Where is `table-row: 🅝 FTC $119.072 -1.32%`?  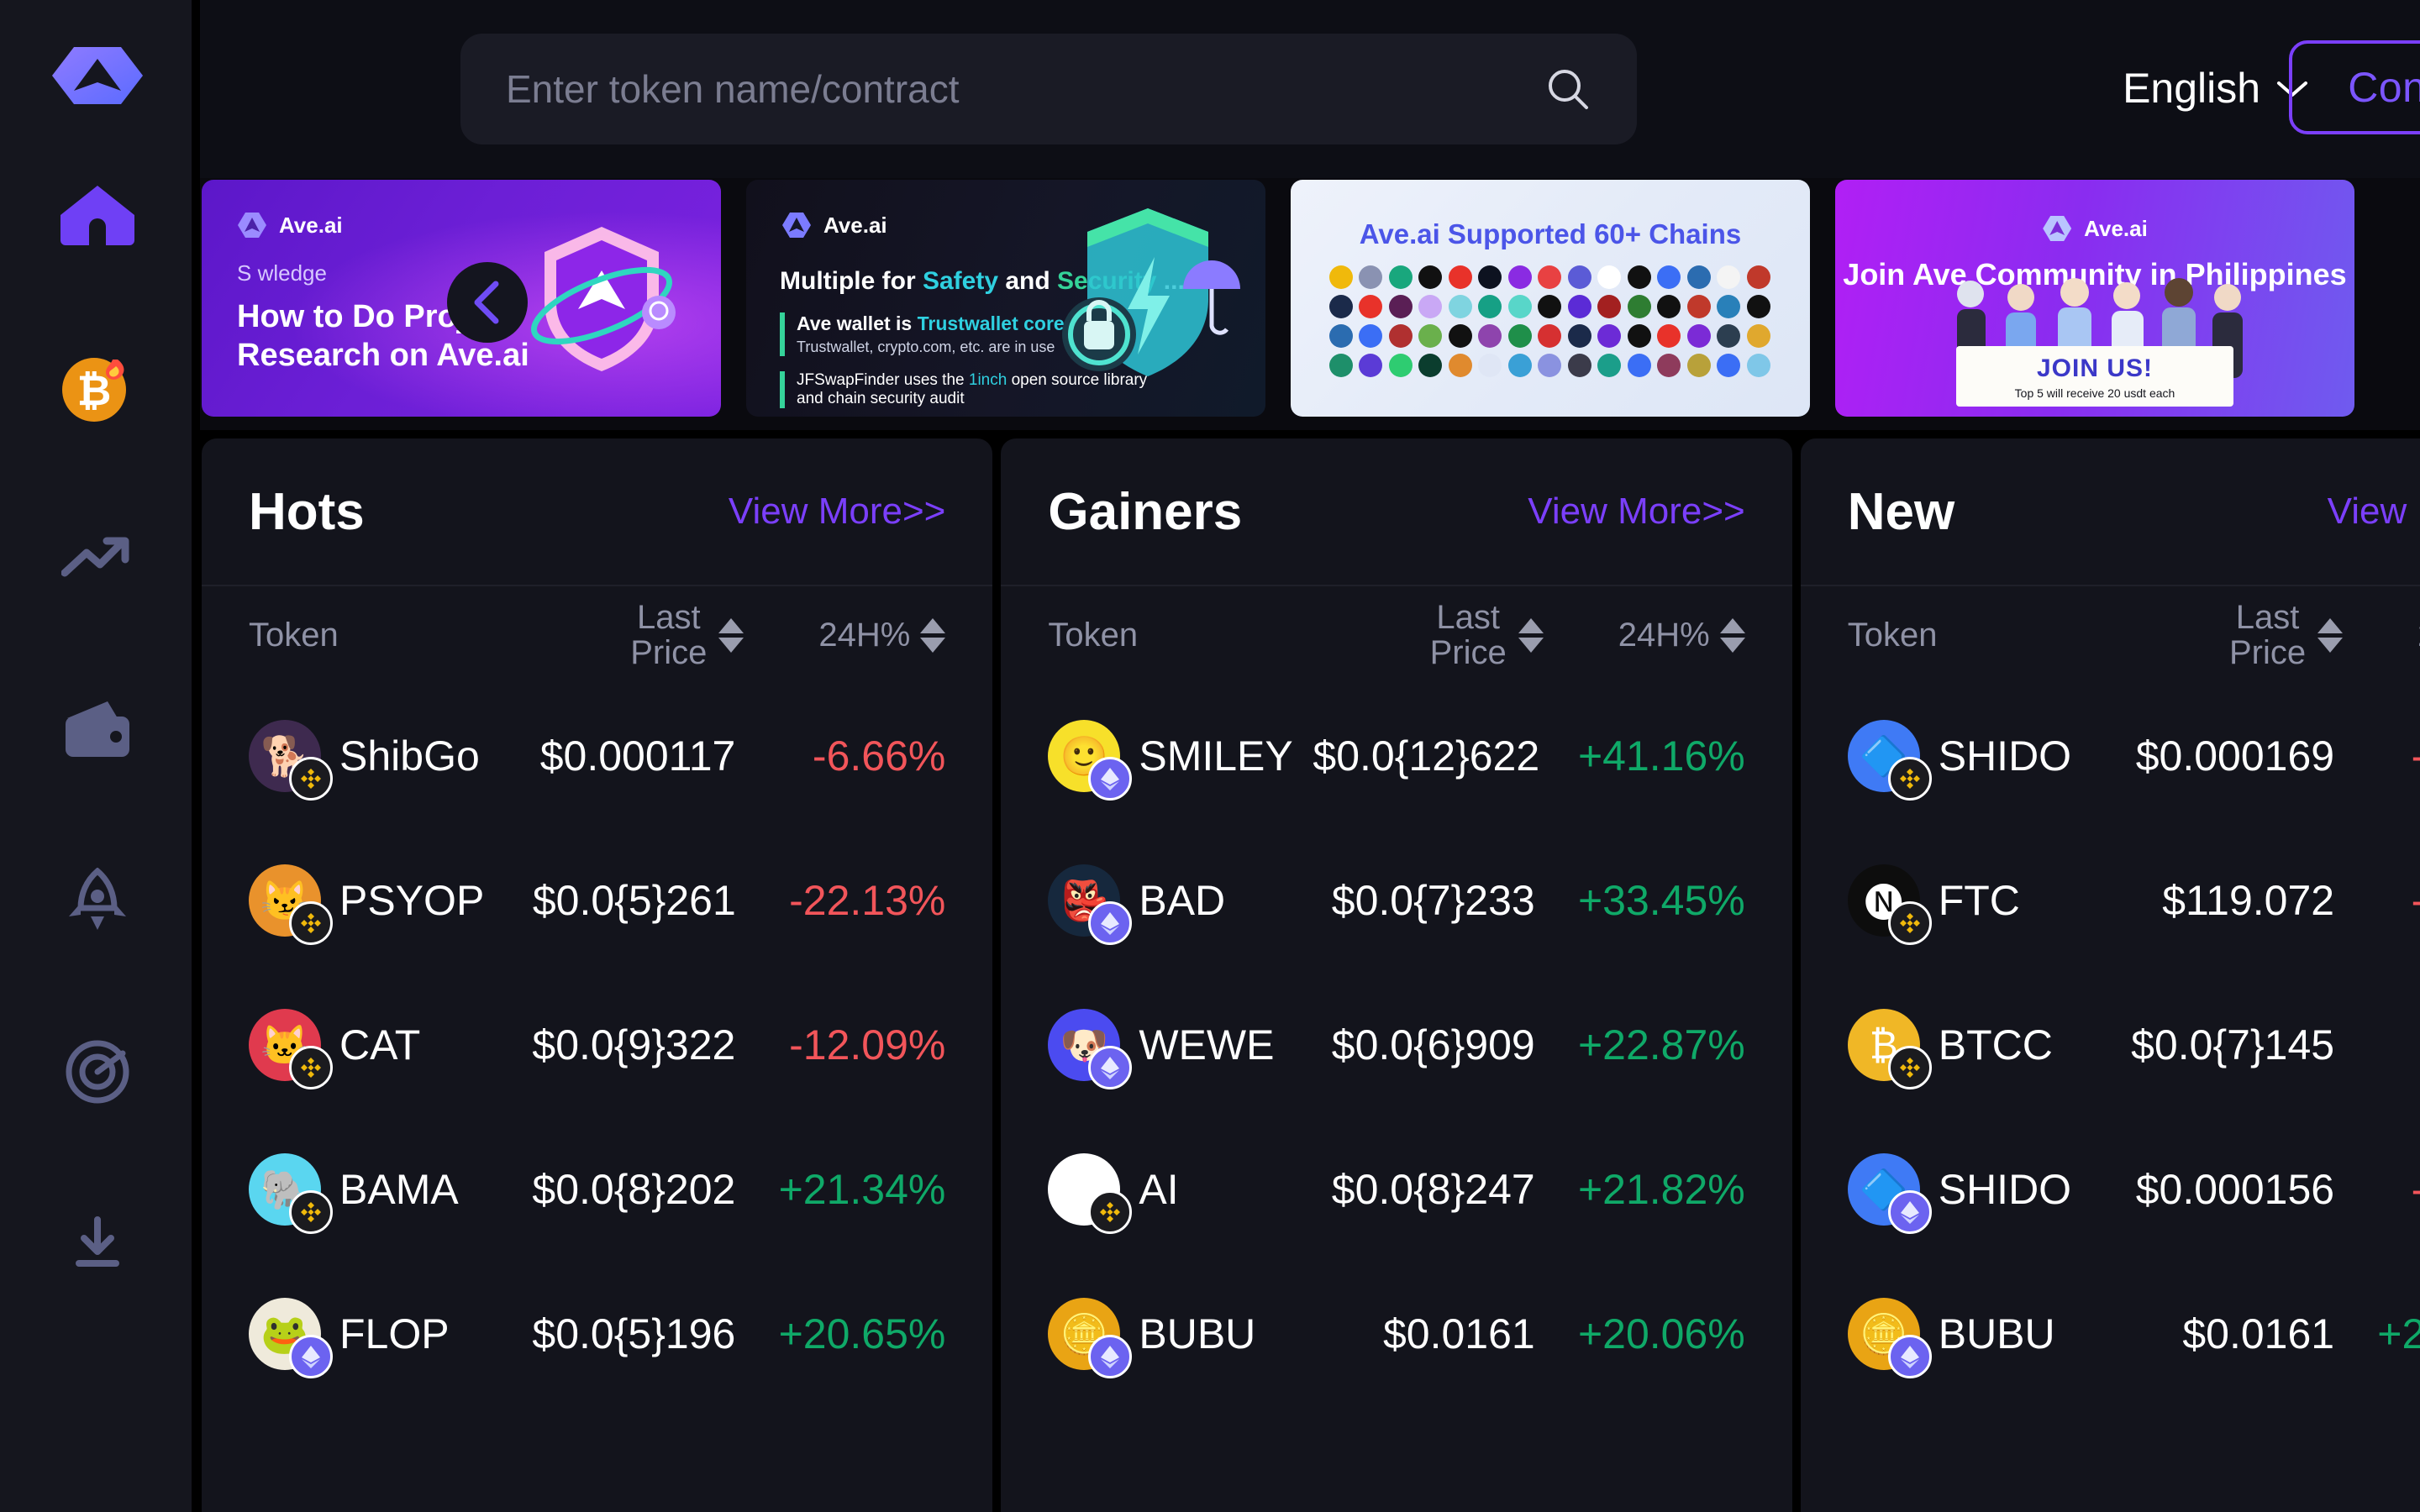 table-row: 🅝 FTC $119.072 -1.32% is located at coordinates (2110, 900).